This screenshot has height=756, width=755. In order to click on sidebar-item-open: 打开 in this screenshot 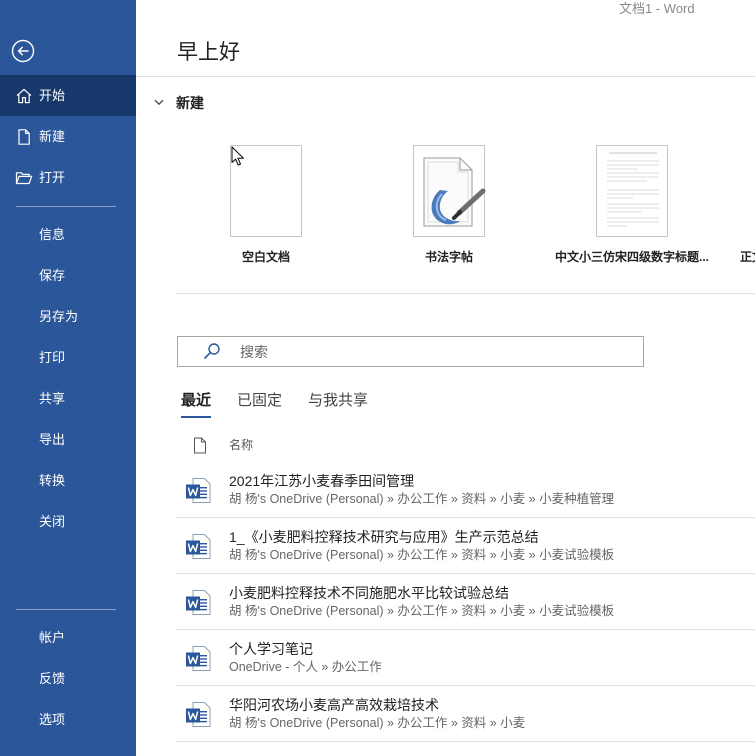, I will do `click(68, 177)`.